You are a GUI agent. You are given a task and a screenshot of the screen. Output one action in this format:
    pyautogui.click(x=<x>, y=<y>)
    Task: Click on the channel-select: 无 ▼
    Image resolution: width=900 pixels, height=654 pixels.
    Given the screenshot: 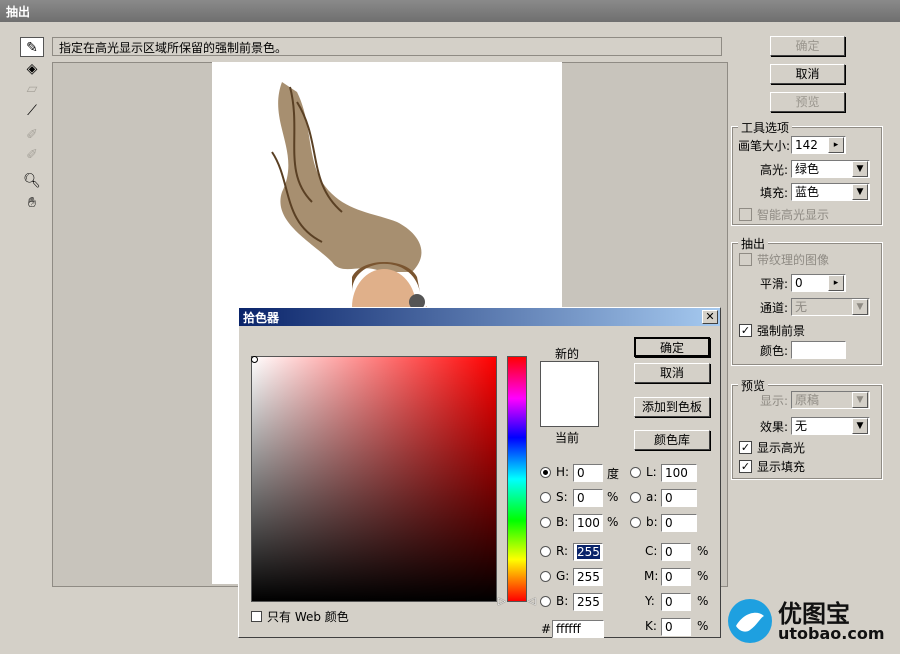 What is the action you would take?
    pyautogui.click(x=830, y=307)
    